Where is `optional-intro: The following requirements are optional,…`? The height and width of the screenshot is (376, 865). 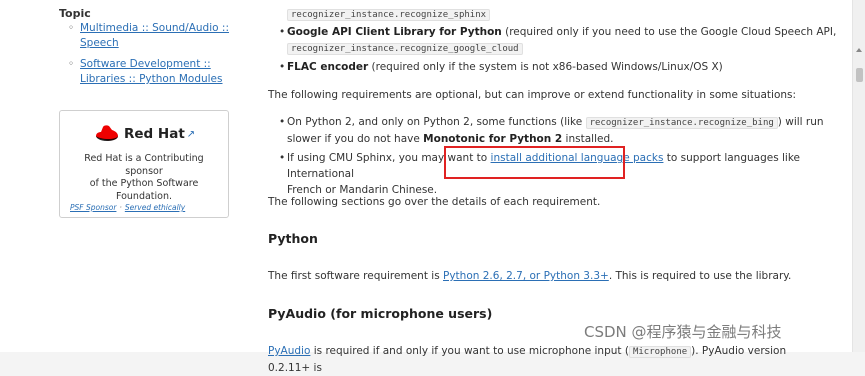
optional-intro: The following requirements are optional,… is located at coordinates (532, 95).